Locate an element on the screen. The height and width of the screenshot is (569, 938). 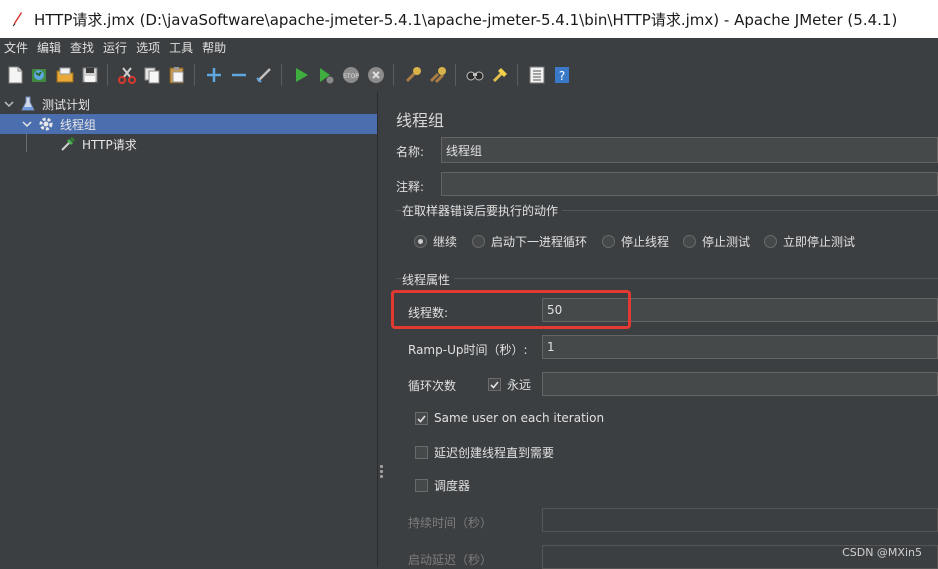
toolbar: STOP ? is located at coordinates (469, 75).